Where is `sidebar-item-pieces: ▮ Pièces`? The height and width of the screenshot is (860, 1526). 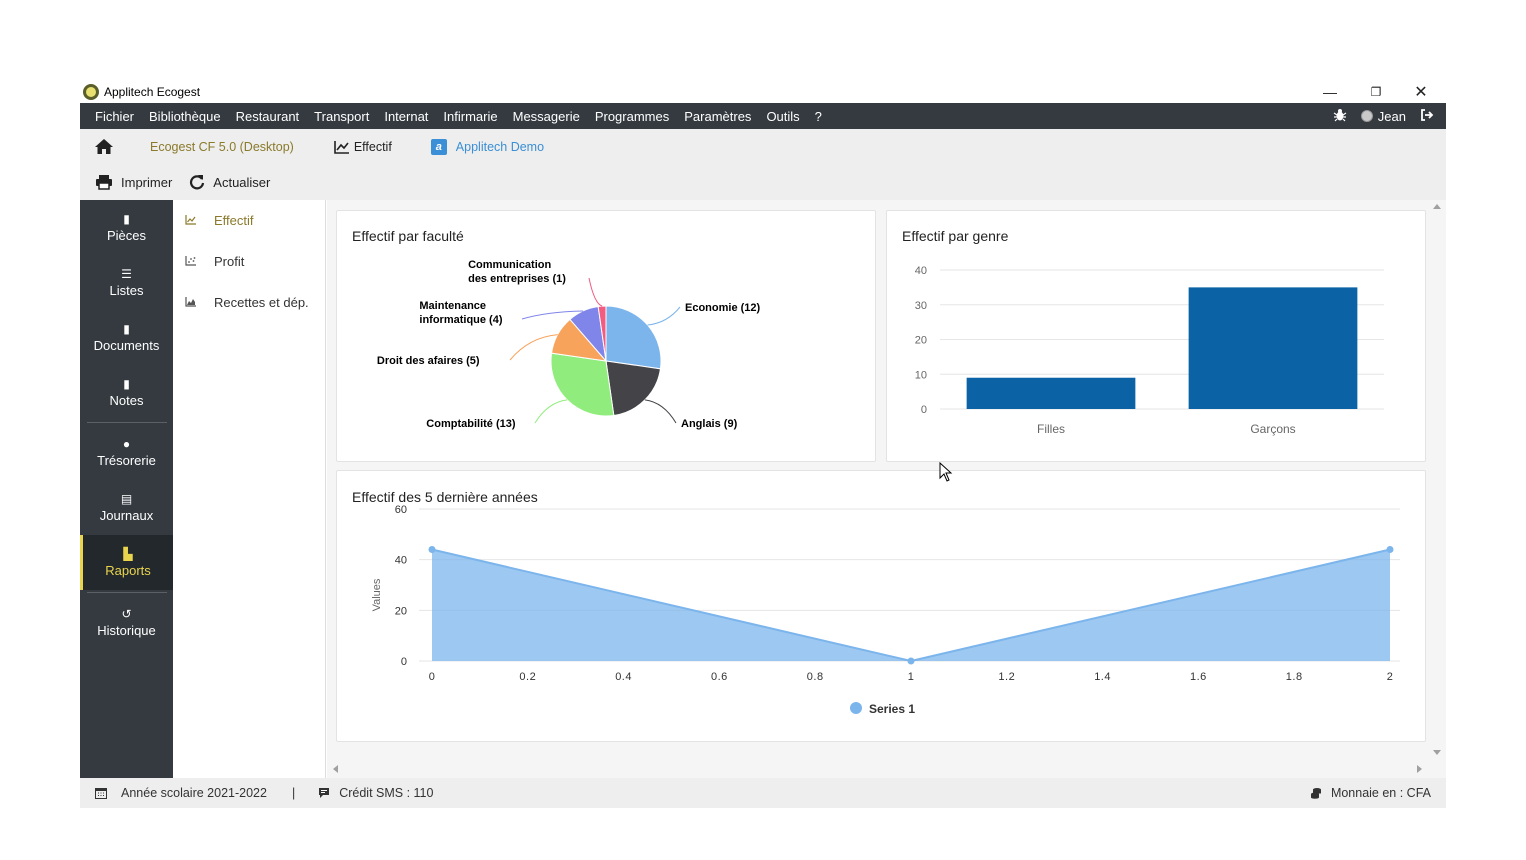
sidebar-item-pieces: ▮ Pièces is located at coordinates (126, 227).